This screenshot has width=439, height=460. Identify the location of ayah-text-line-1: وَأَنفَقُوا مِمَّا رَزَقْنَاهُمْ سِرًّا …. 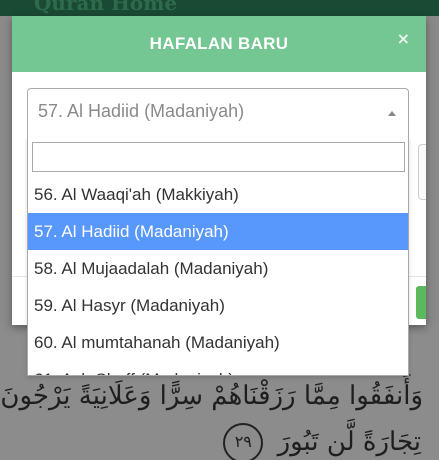
(211, 396).